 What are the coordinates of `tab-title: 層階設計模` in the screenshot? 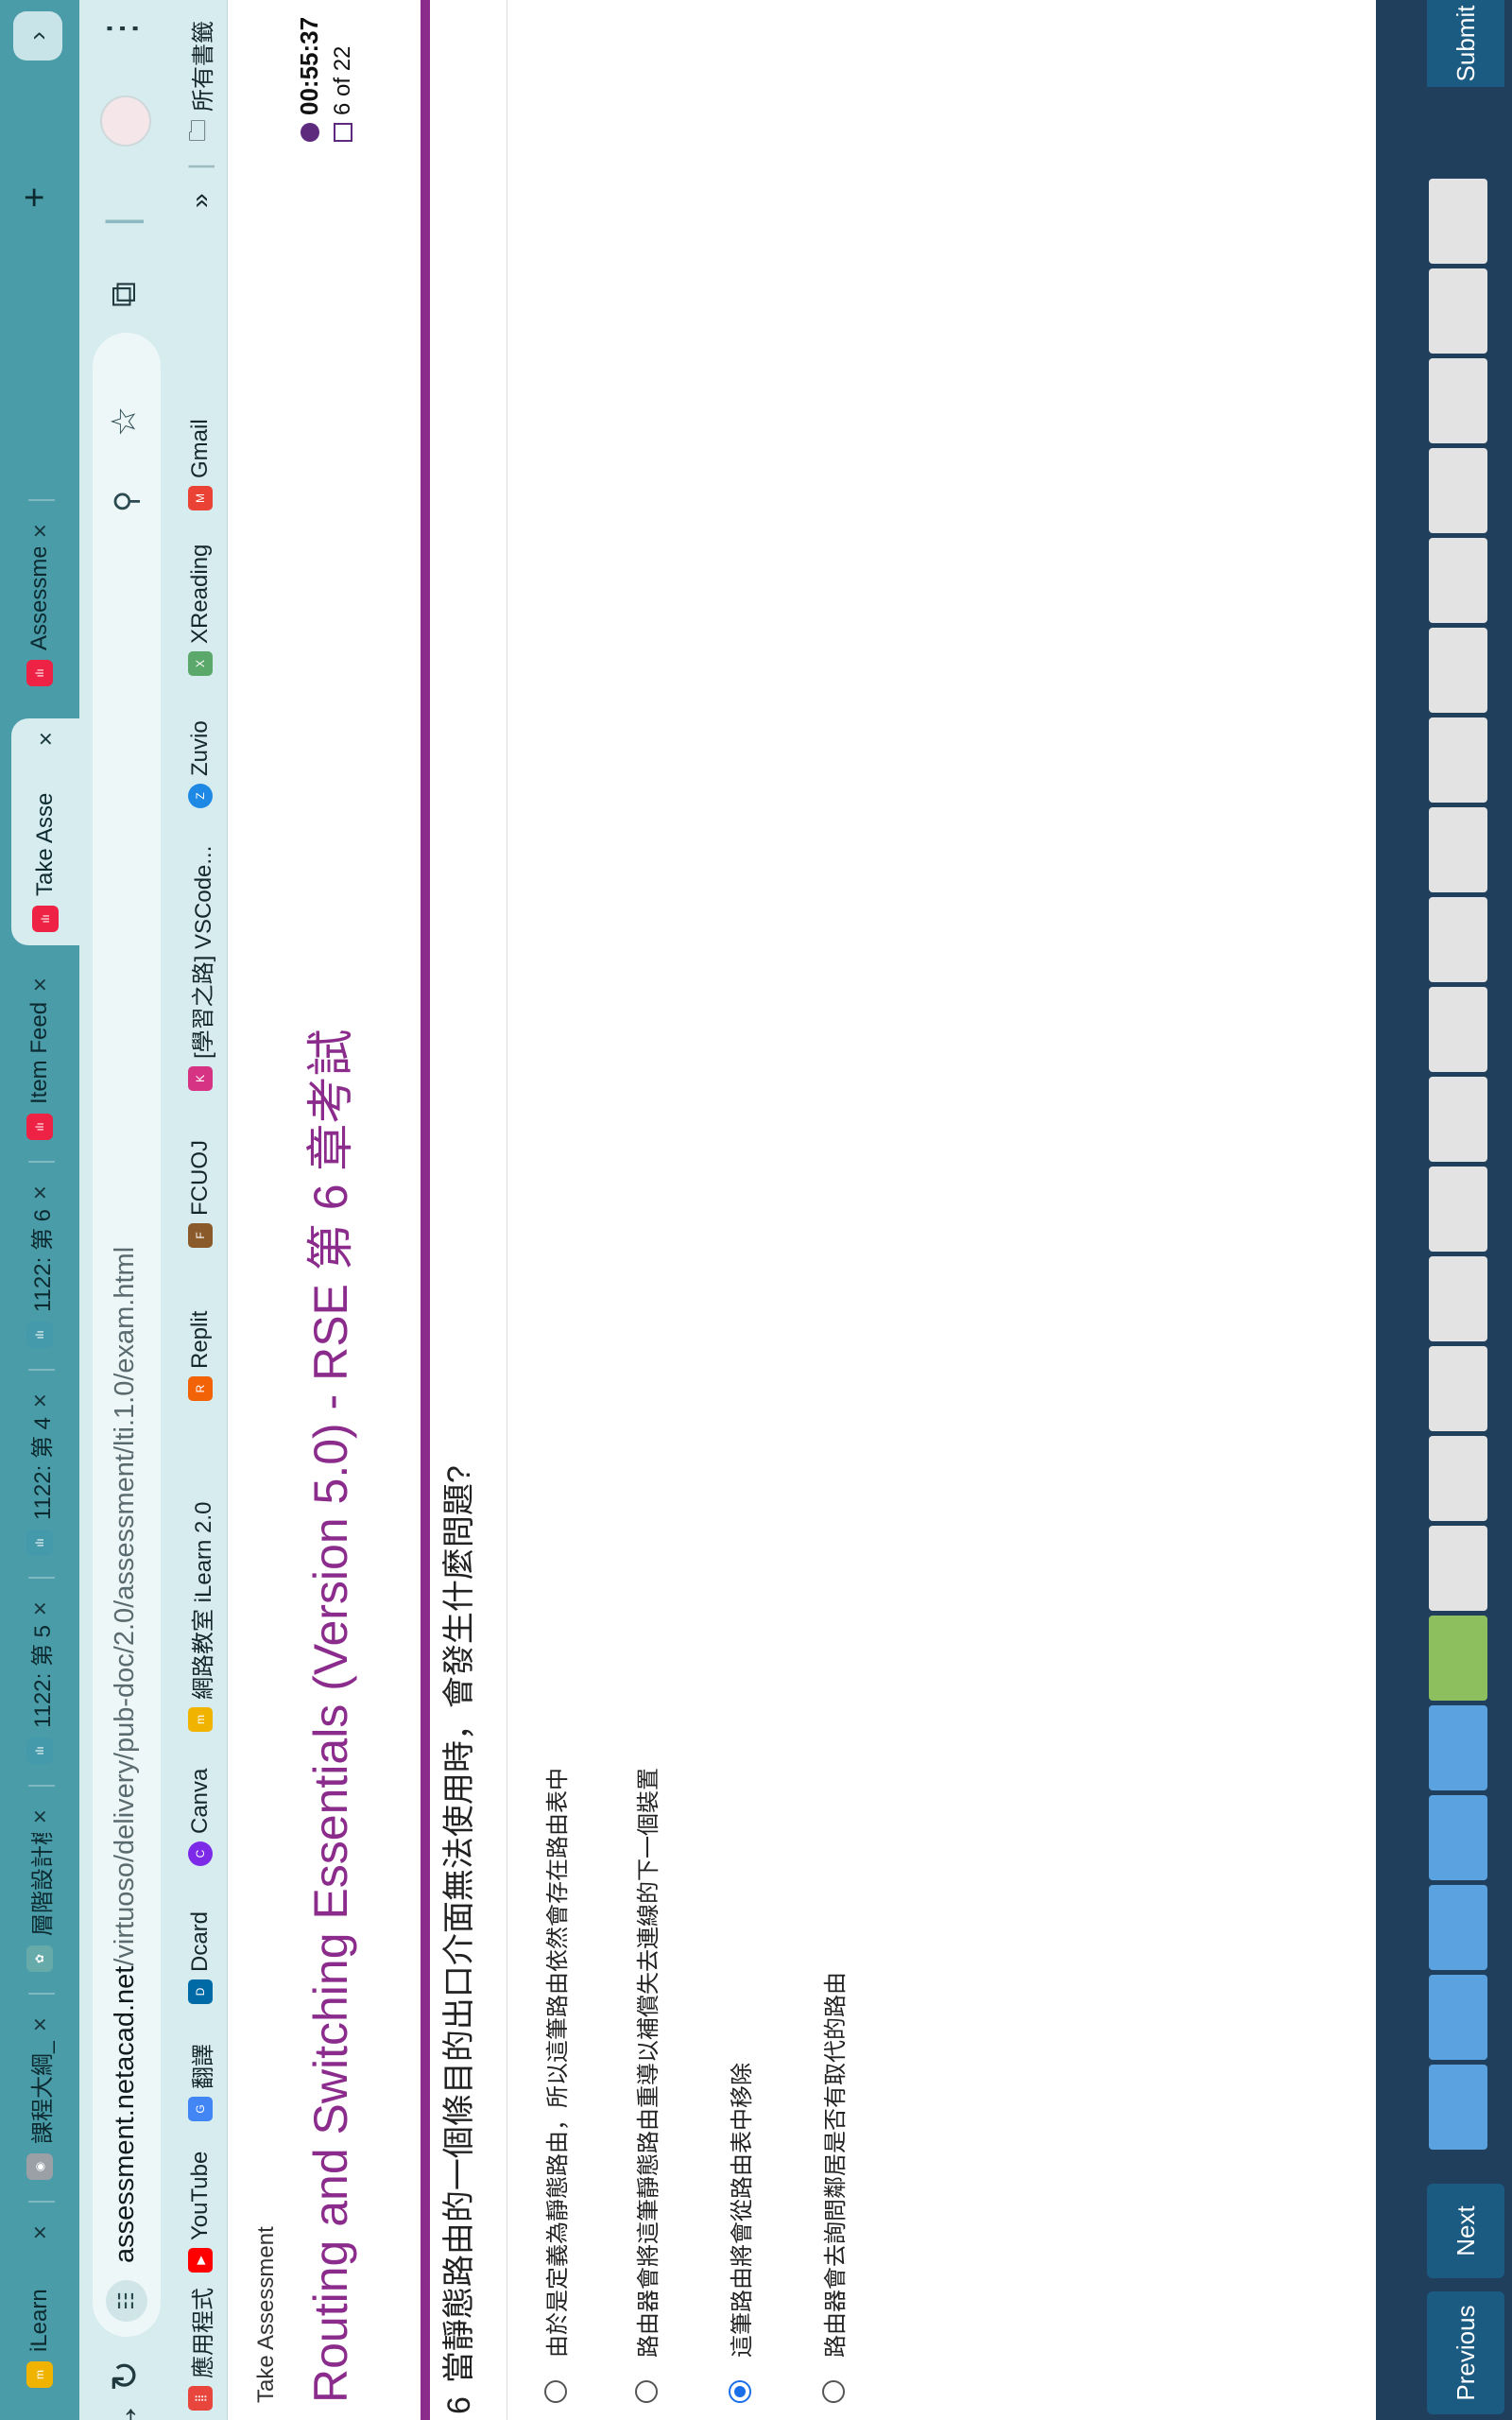 It's located at (42, 1885).